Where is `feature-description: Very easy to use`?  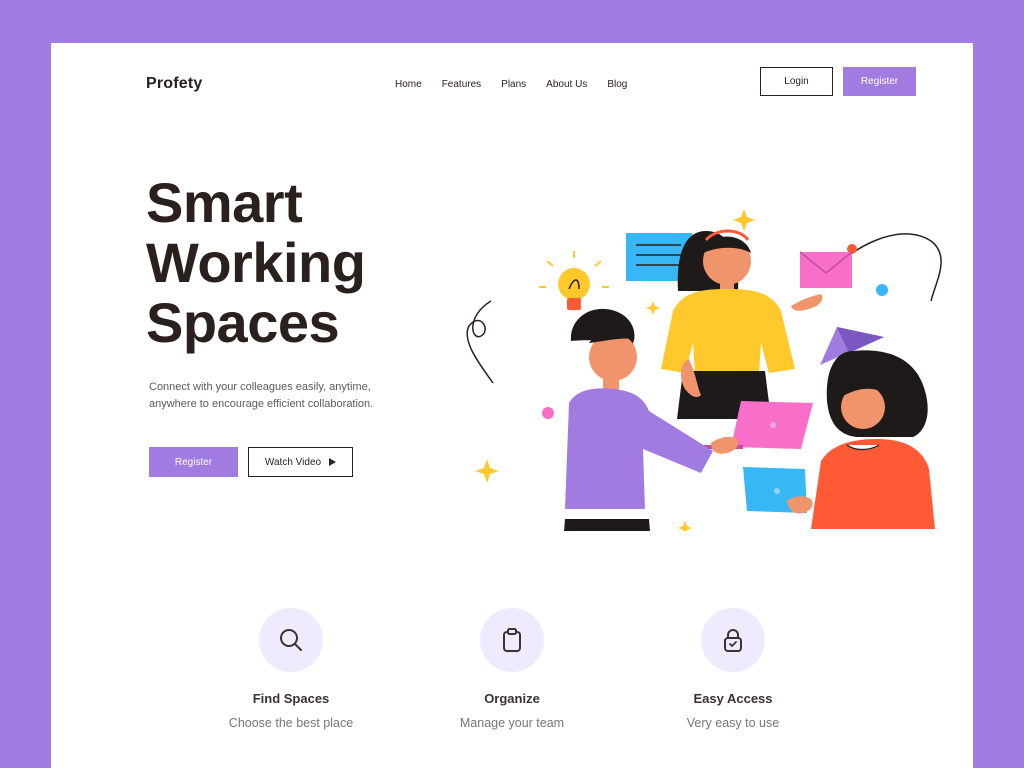 feature-description: Very easy to use is located at coordinates (733, 723).